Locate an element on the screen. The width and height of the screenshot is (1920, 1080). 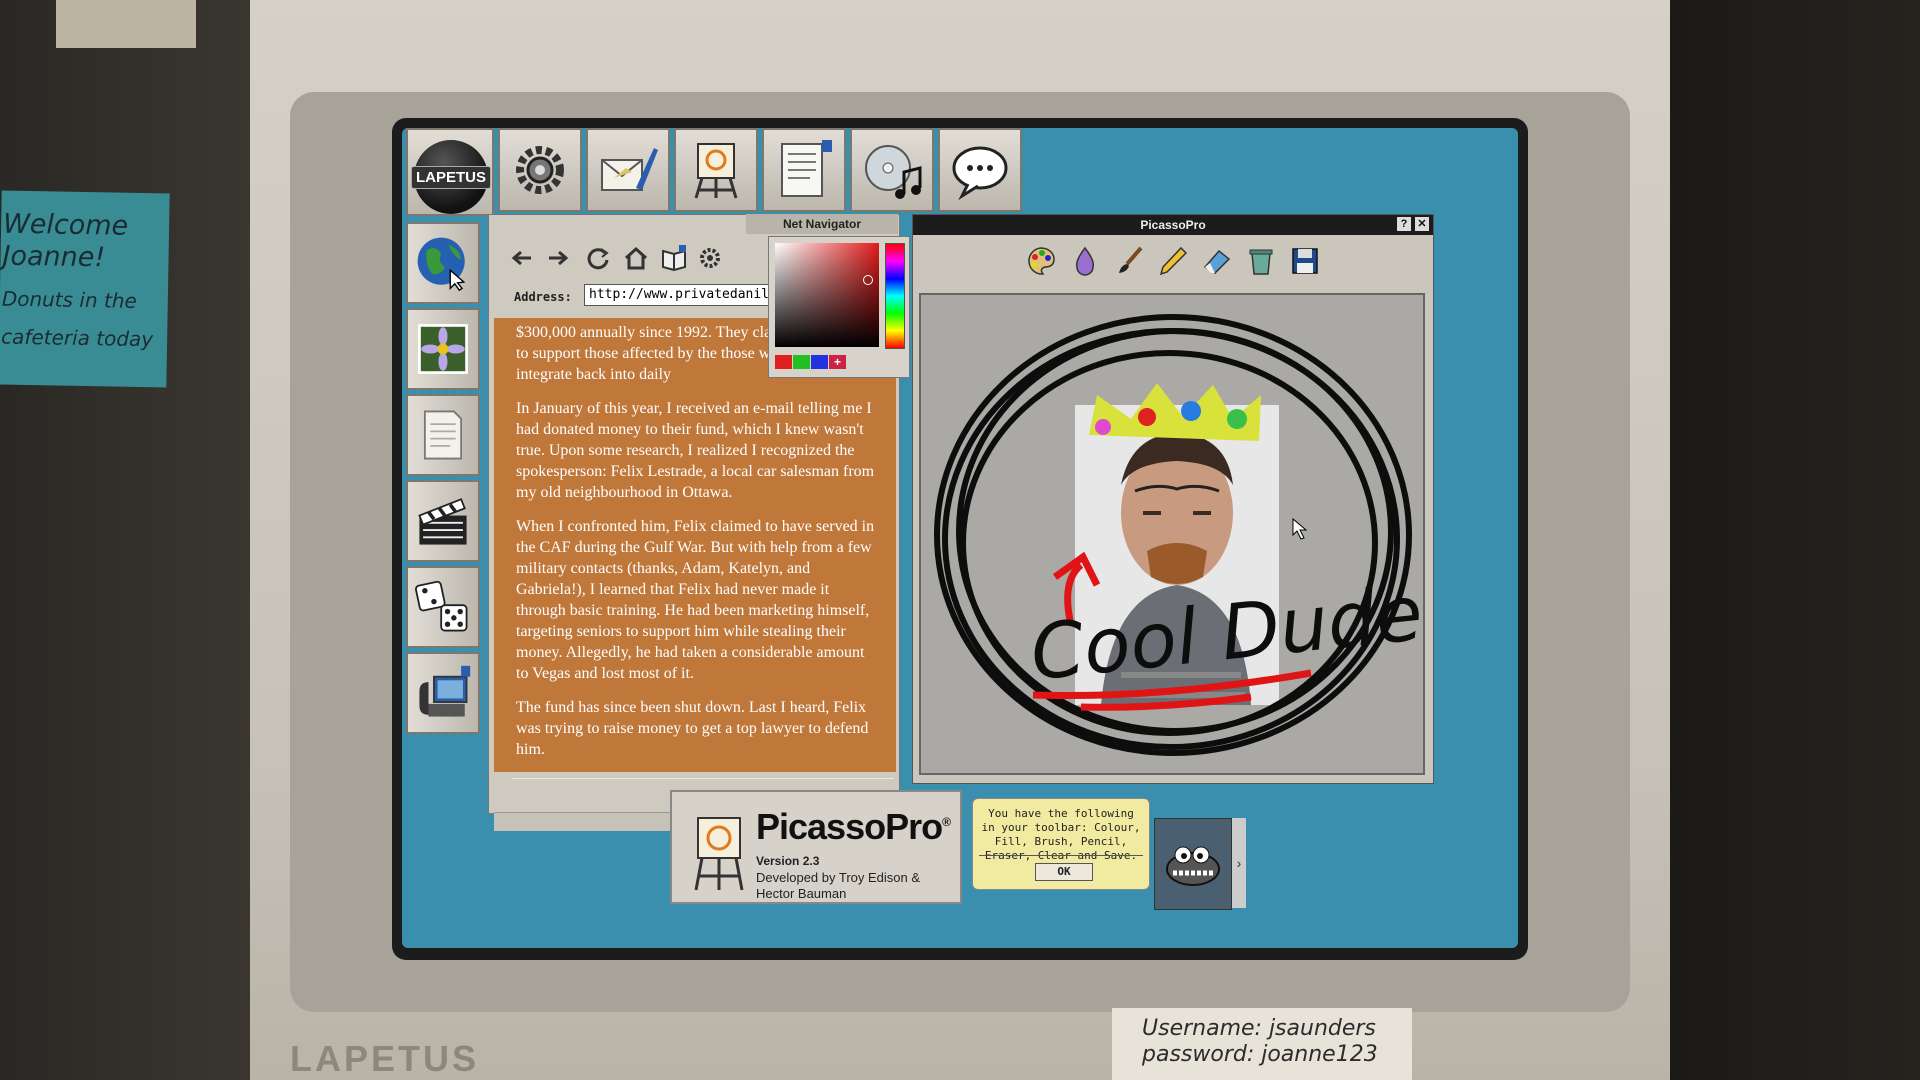
address-label: Address: is located at coordinates (543, 297).